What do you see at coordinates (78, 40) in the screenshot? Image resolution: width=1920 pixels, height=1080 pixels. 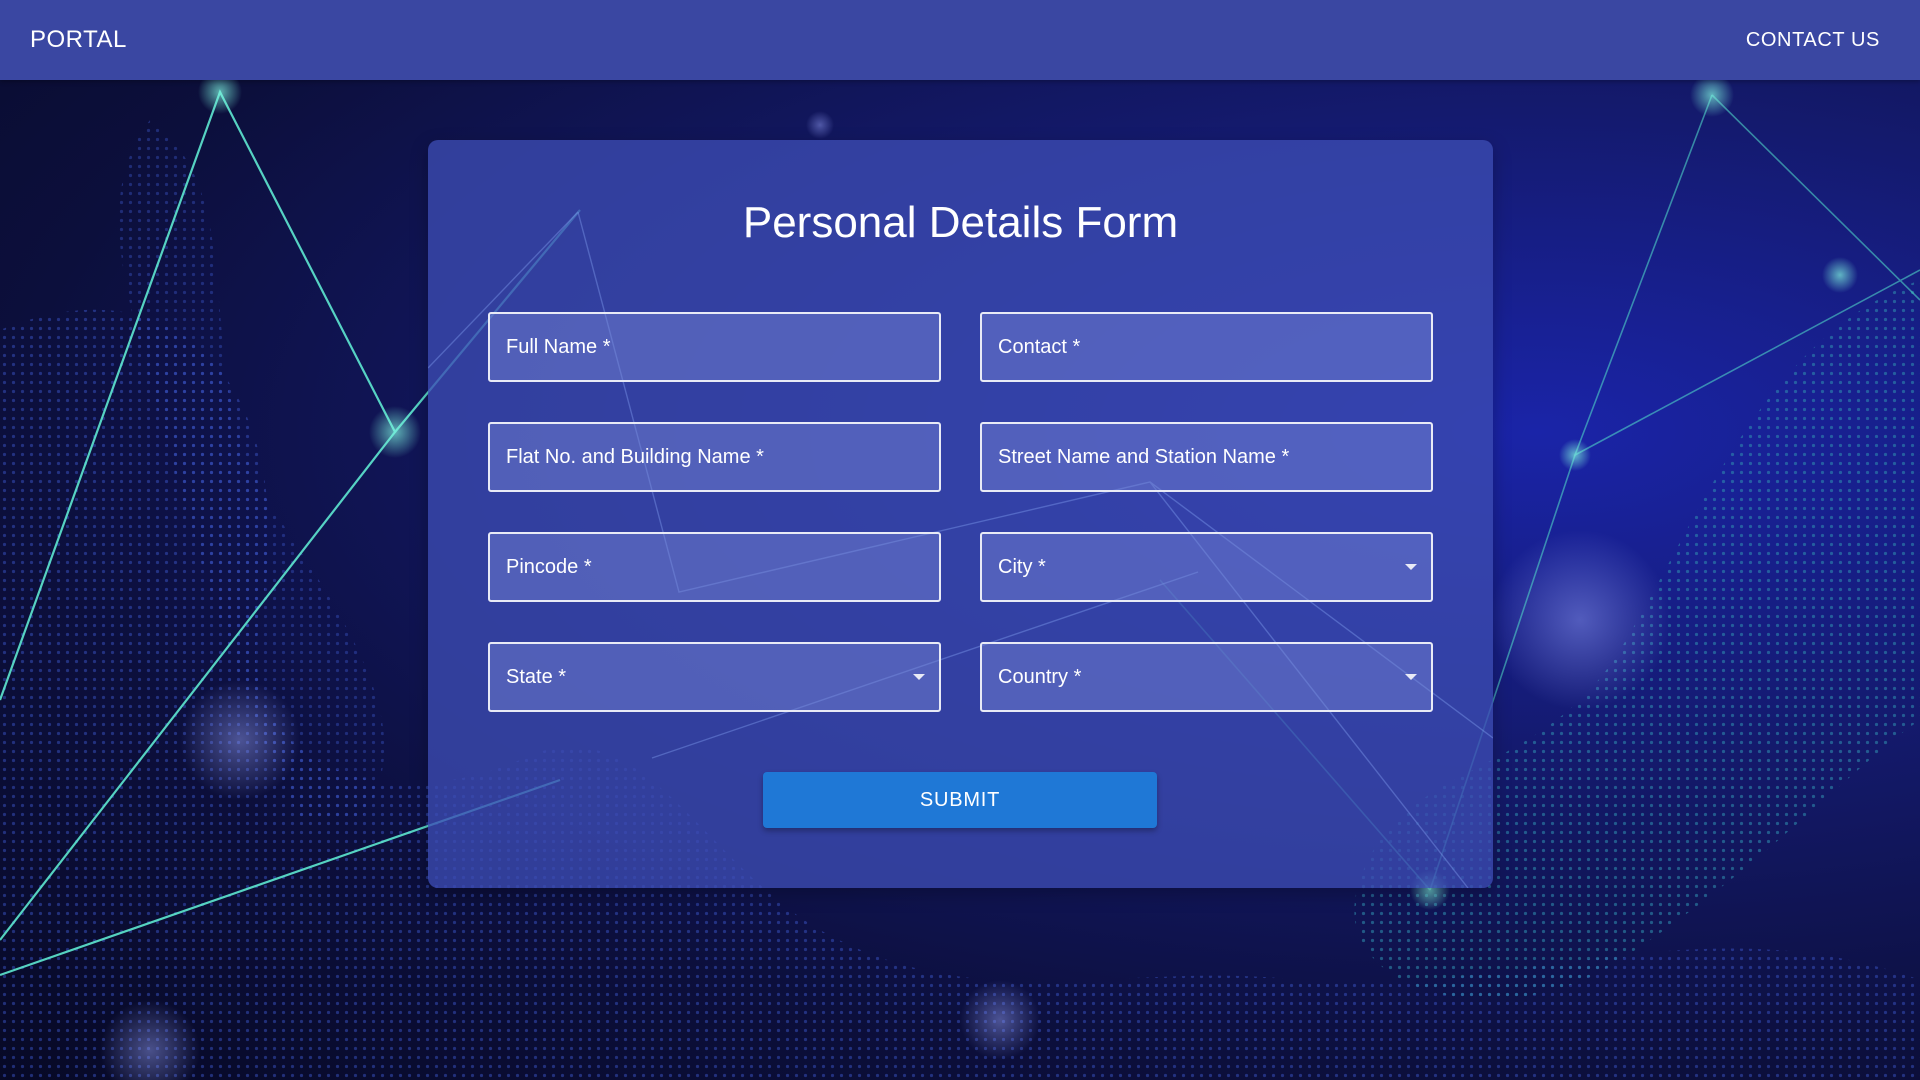 I see `brand-title: PORTAL` at bounding box center [78, 40].